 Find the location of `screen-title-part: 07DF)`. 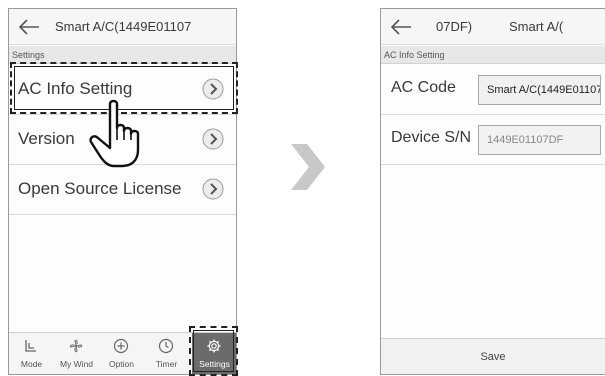

screen-title-part: 07DF) is located at coordinates (454, 26).